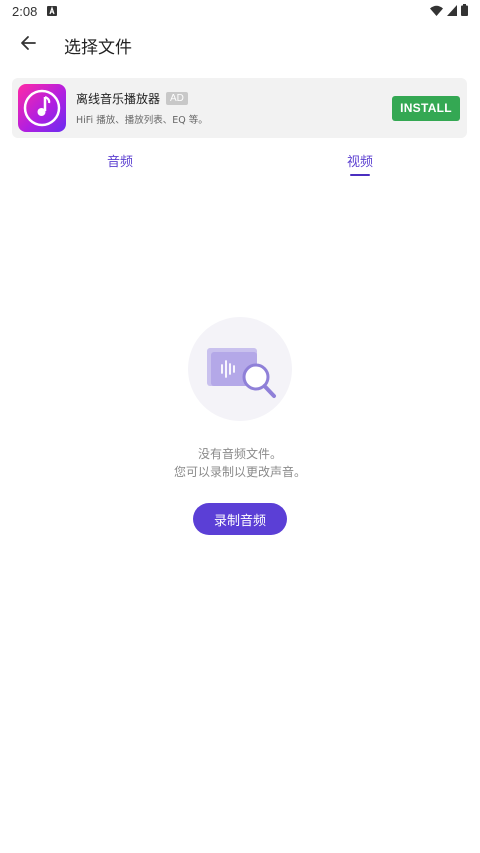 This screenshot has width=480, height=853. Describe the element at coordinates (436, 11) in the screenshot. I see `wifi-icon` at that location.